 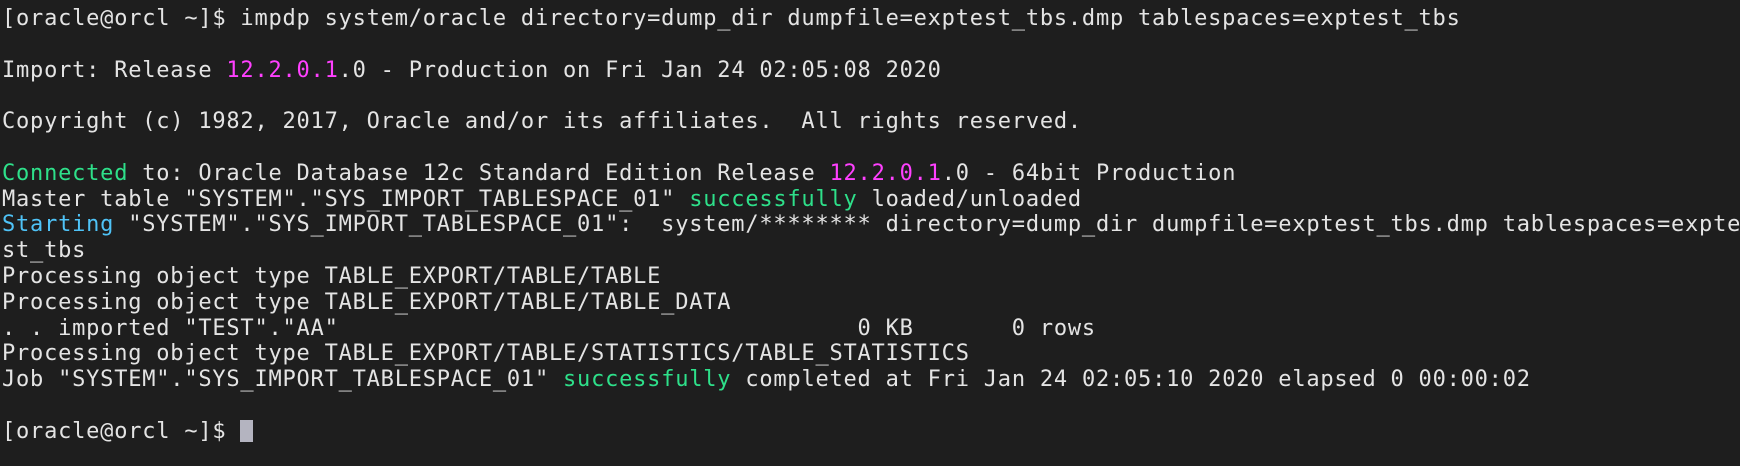 I want to click on terminal-text: loaded/unloaded, so click(x=969, y=199).